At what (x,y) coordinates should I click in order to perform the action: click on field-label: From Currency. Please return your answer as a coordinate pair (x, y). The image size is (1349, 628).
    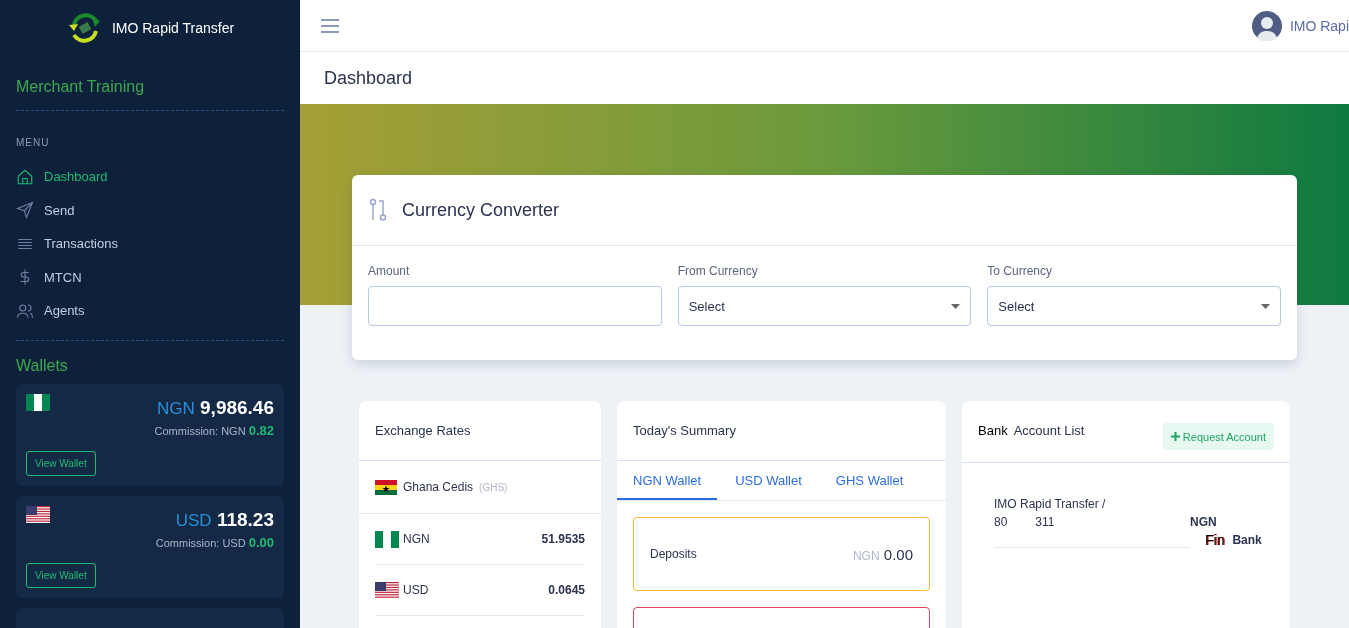
    Looking at the image, I should click on (718, 271).